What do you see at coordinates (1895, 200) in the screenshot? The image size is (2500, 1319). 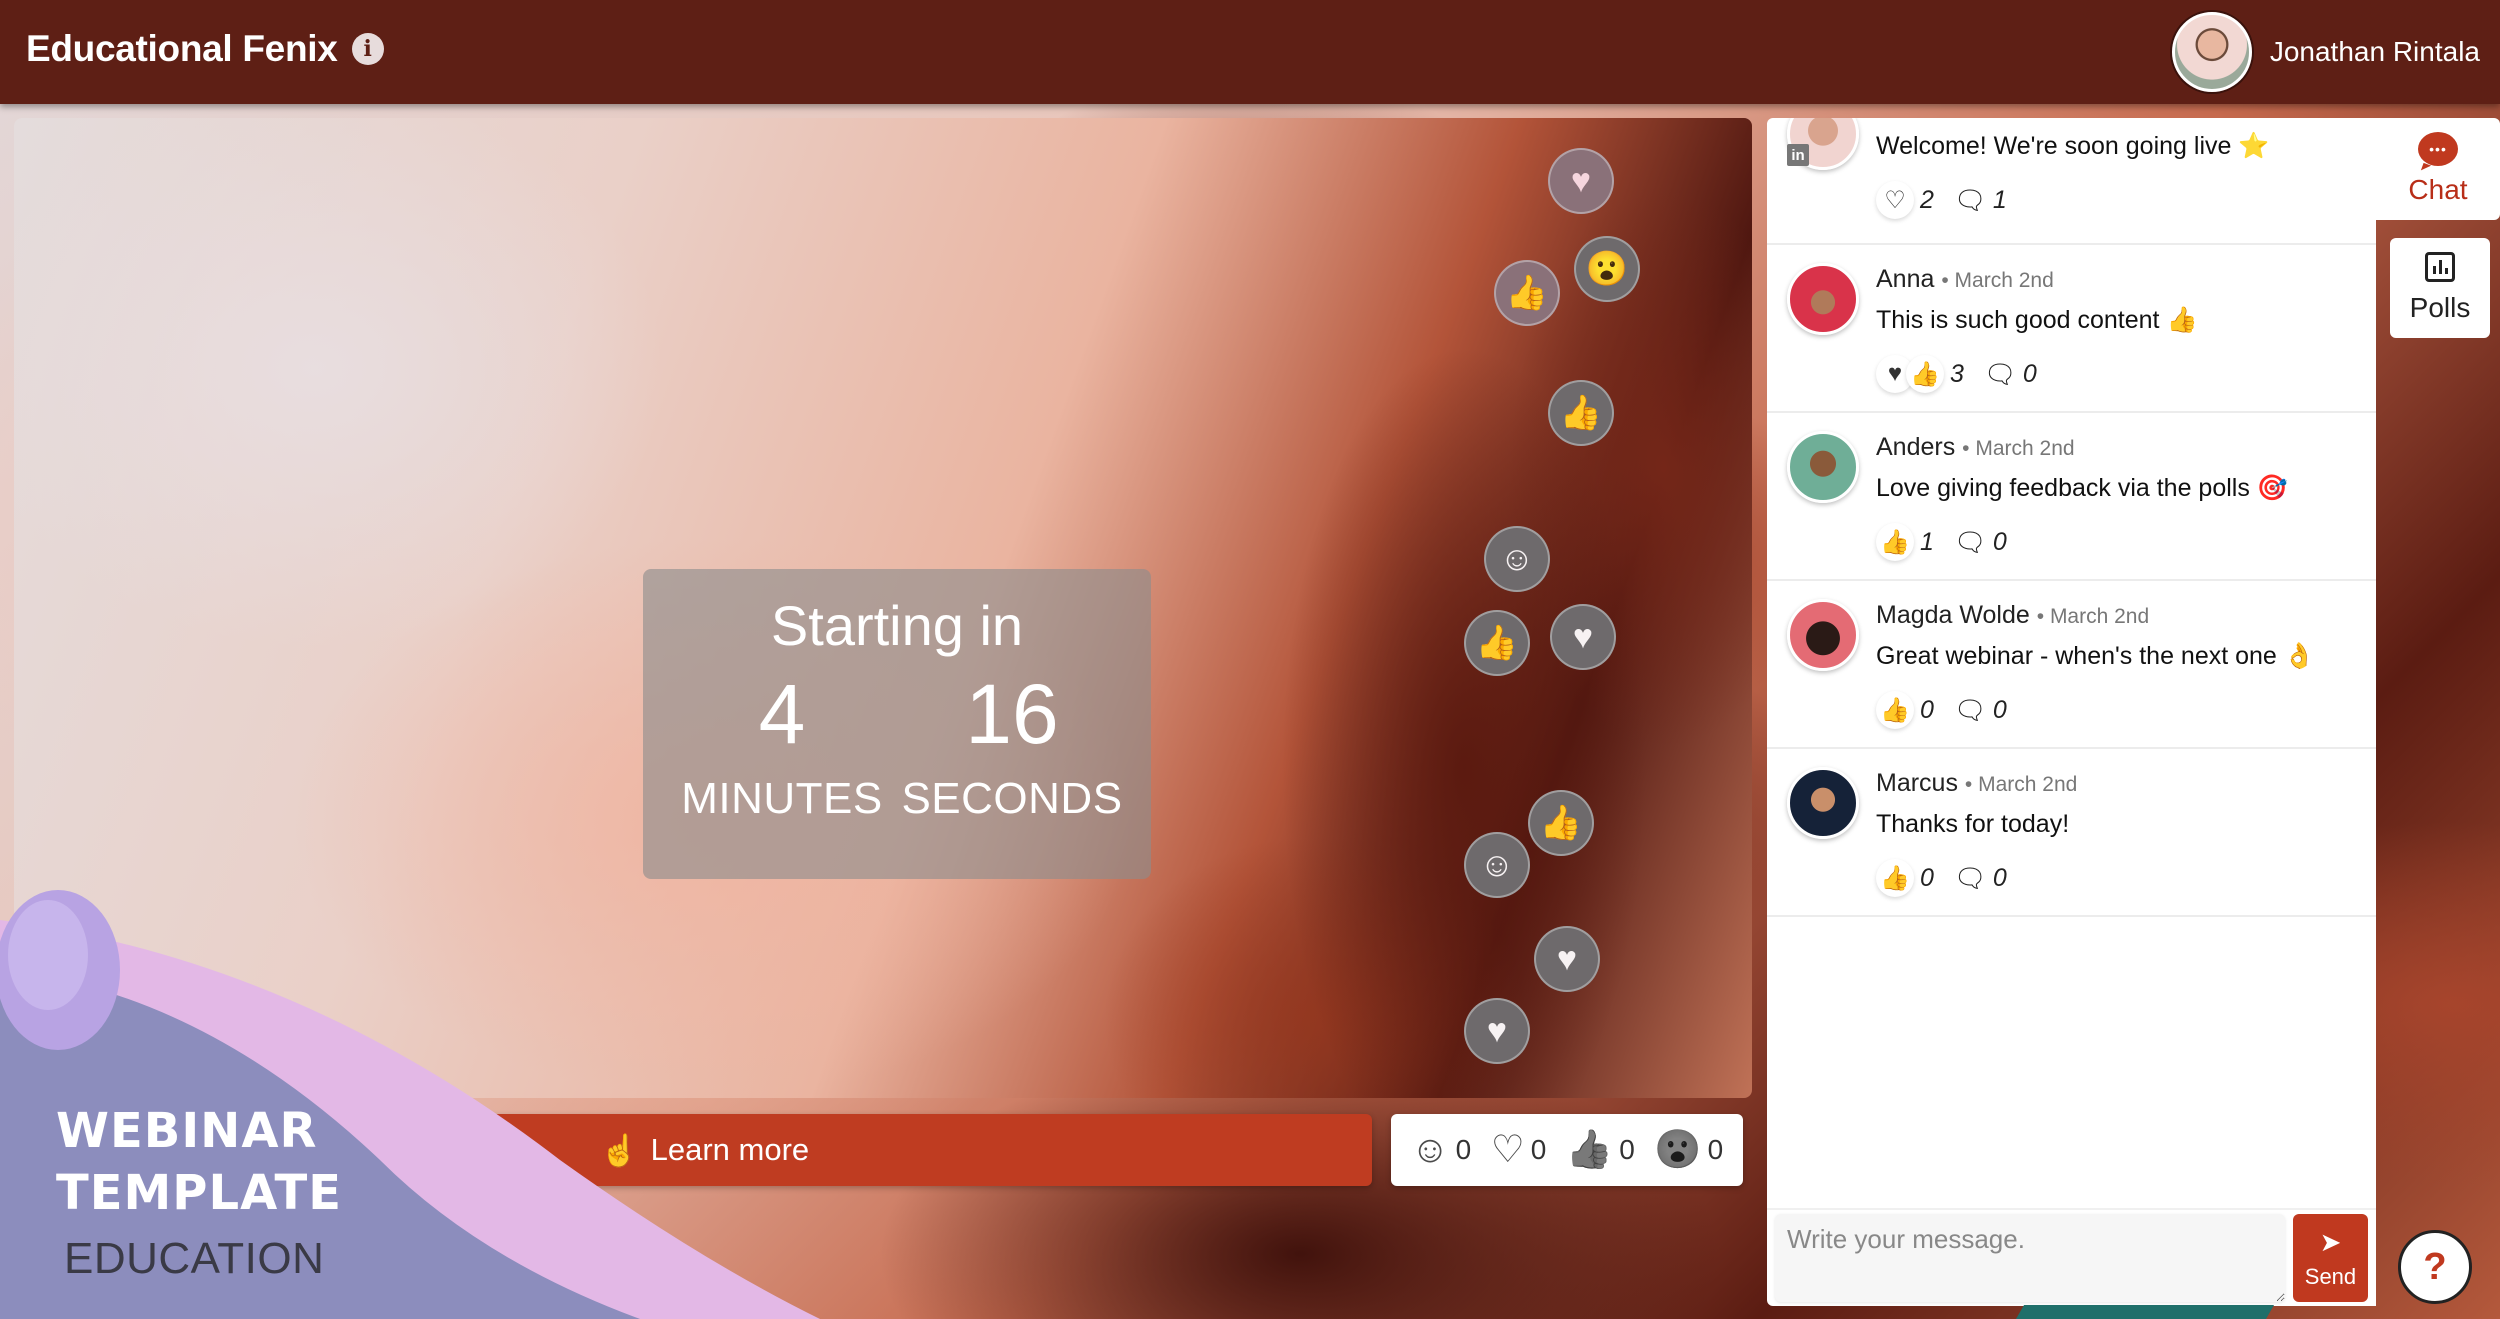 I see `heart-icon: ♡` at bounding box center [1895, 200].